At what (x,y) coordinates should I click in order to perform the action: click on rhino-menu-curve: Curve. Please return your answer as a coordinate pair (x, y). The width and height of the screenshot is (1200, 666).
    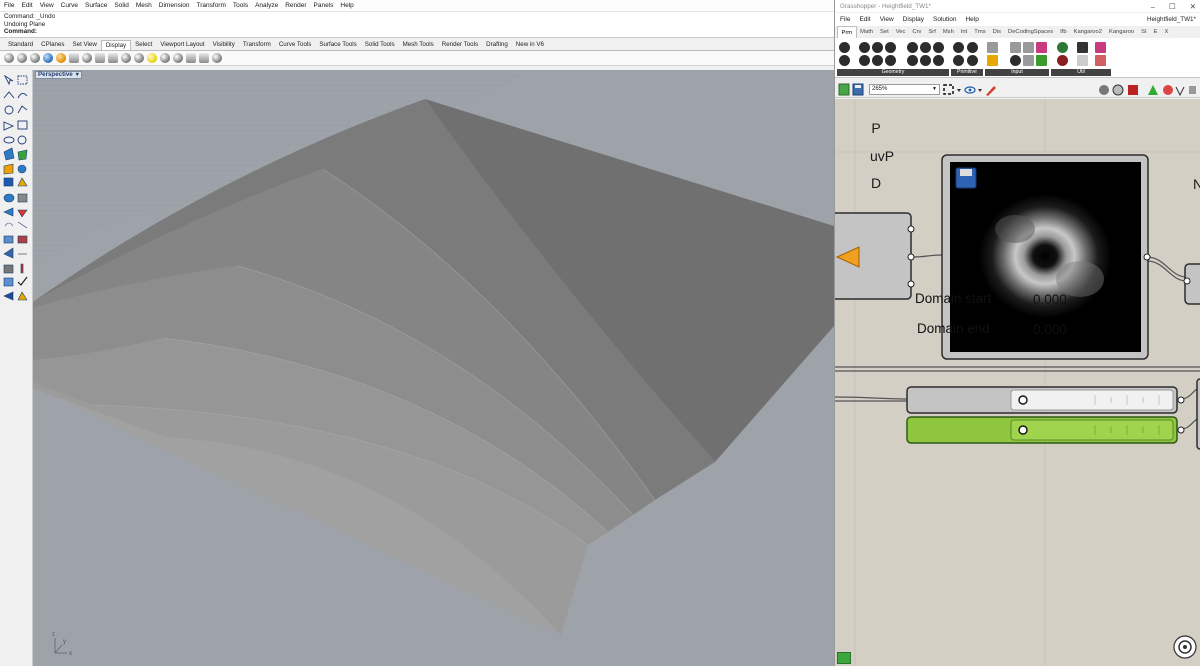
    Looking at the image, I should click on (69, 5).